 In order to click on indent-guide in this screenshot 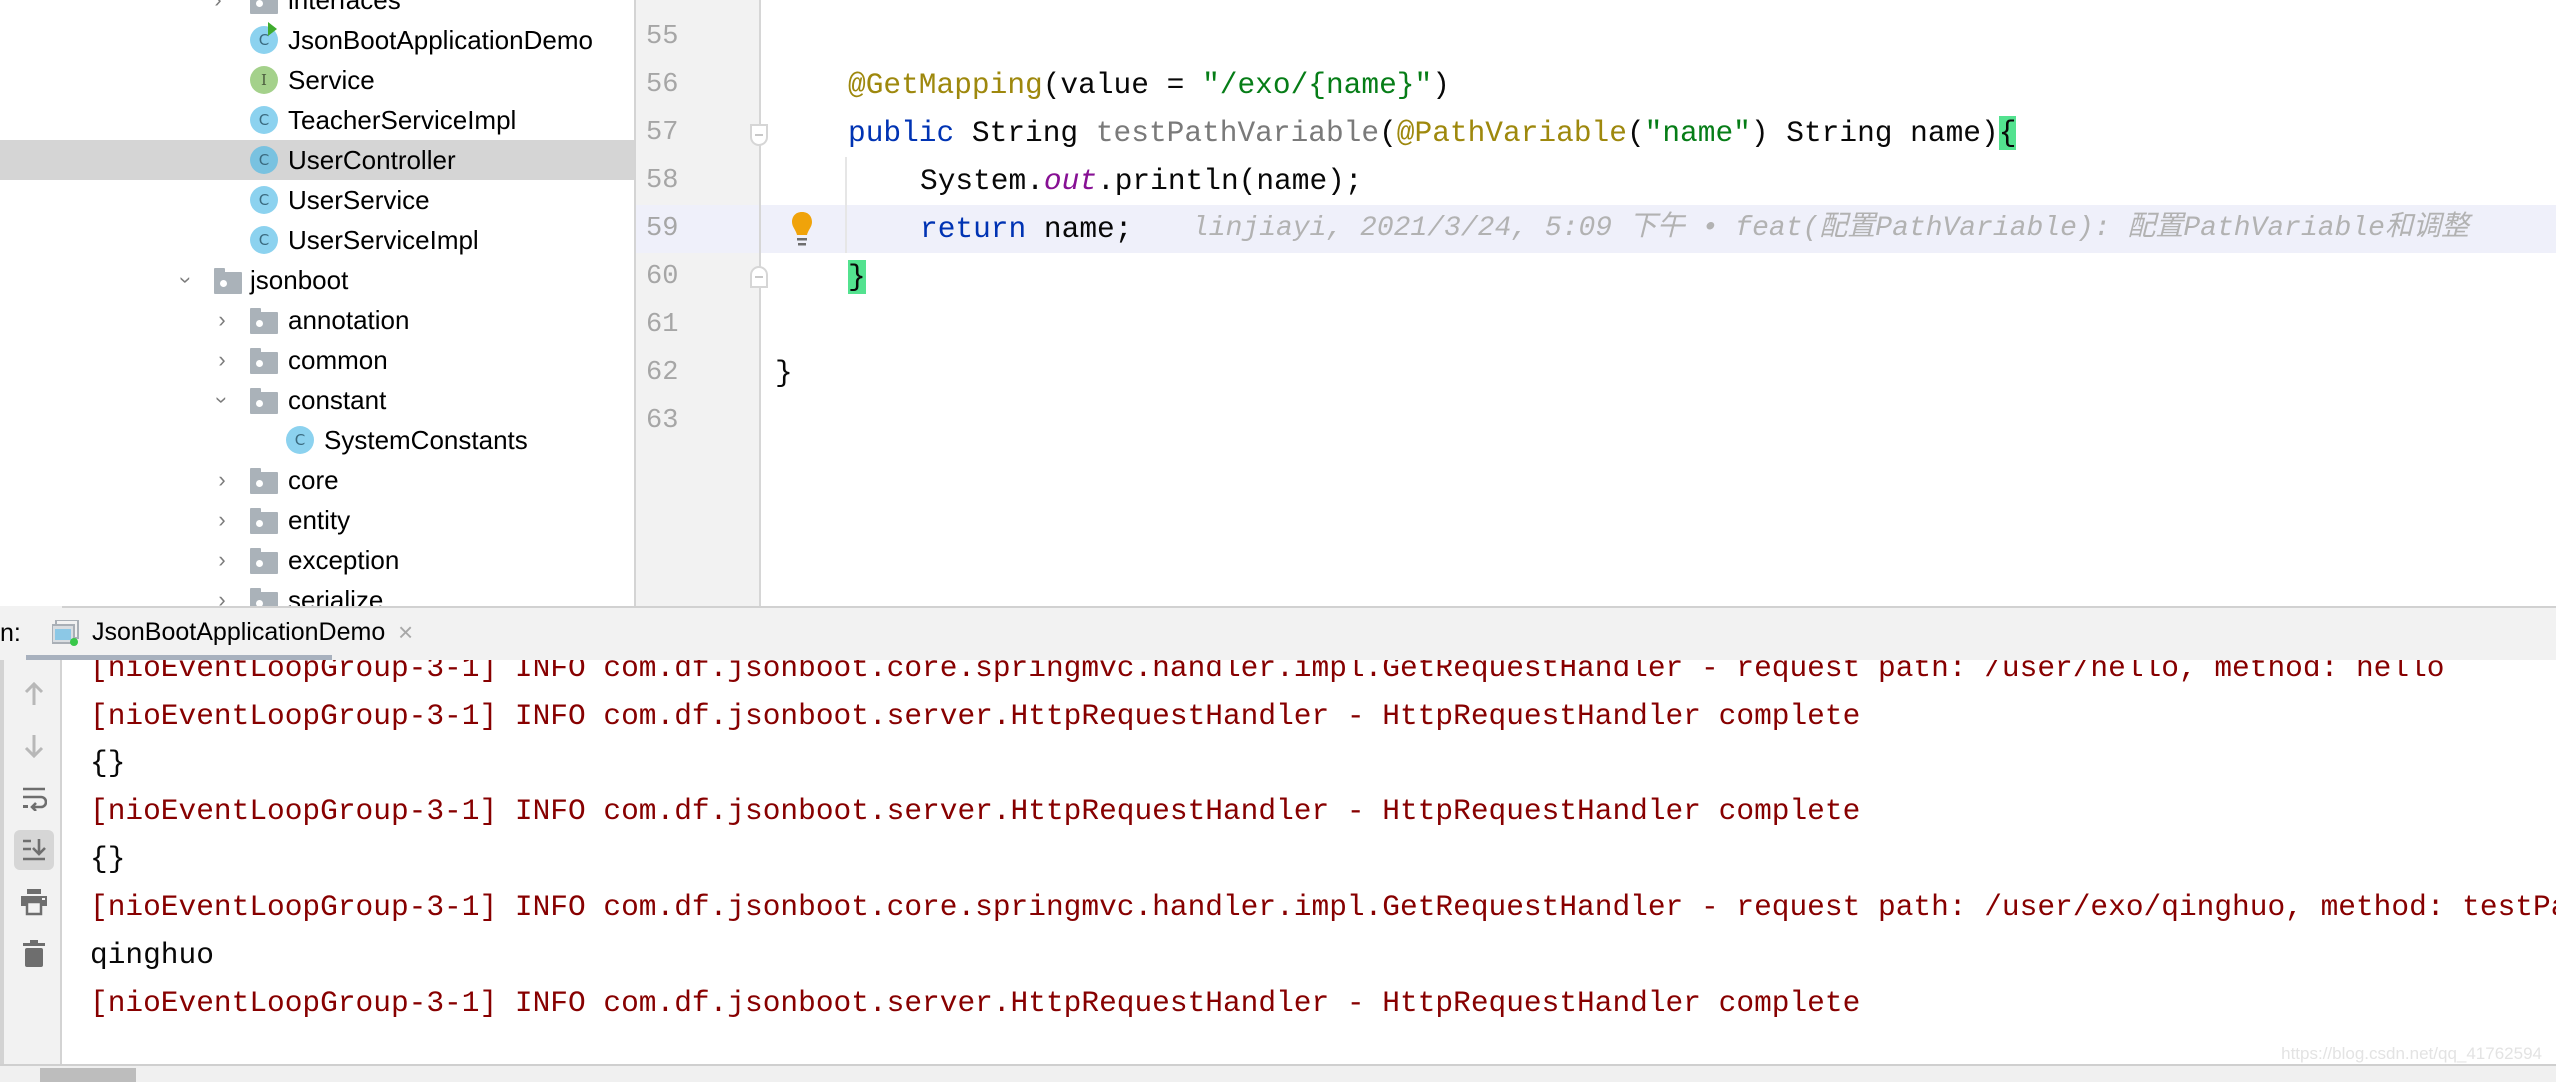, I will do `click(846, 205)`.